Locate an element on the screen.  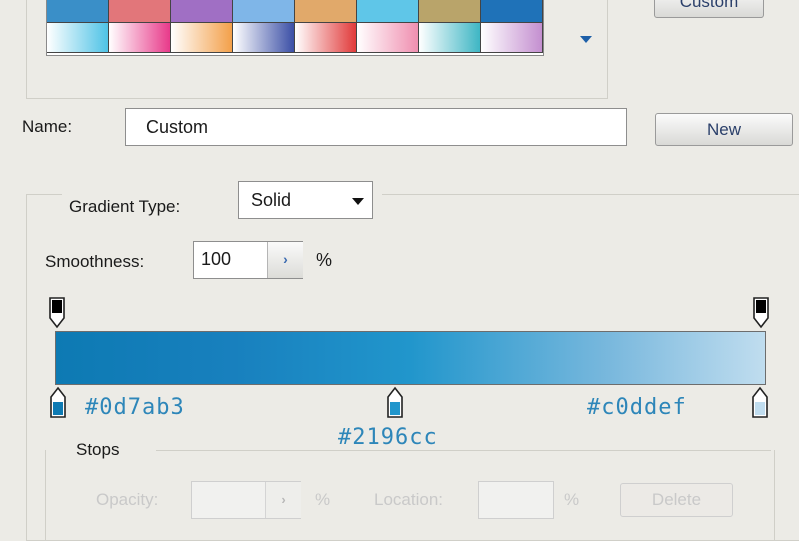
color-stop-left-hex: #0d7ab3 is located at coordinates (135, 407).